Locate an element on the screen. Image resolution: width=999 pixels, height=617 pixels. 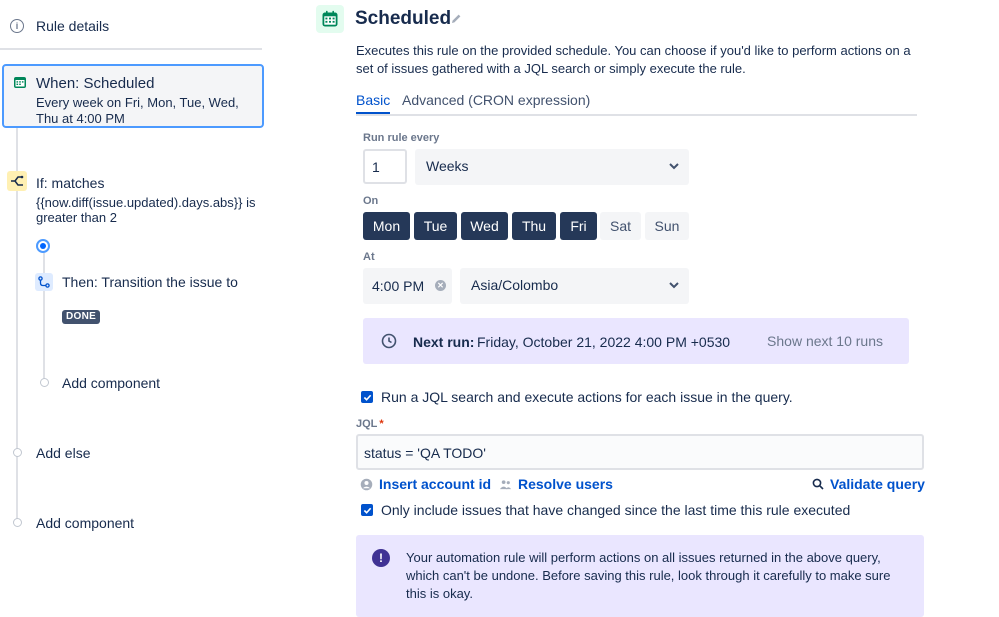
action-title: Then: Transition the issue to is located at coordinates (152, 282).